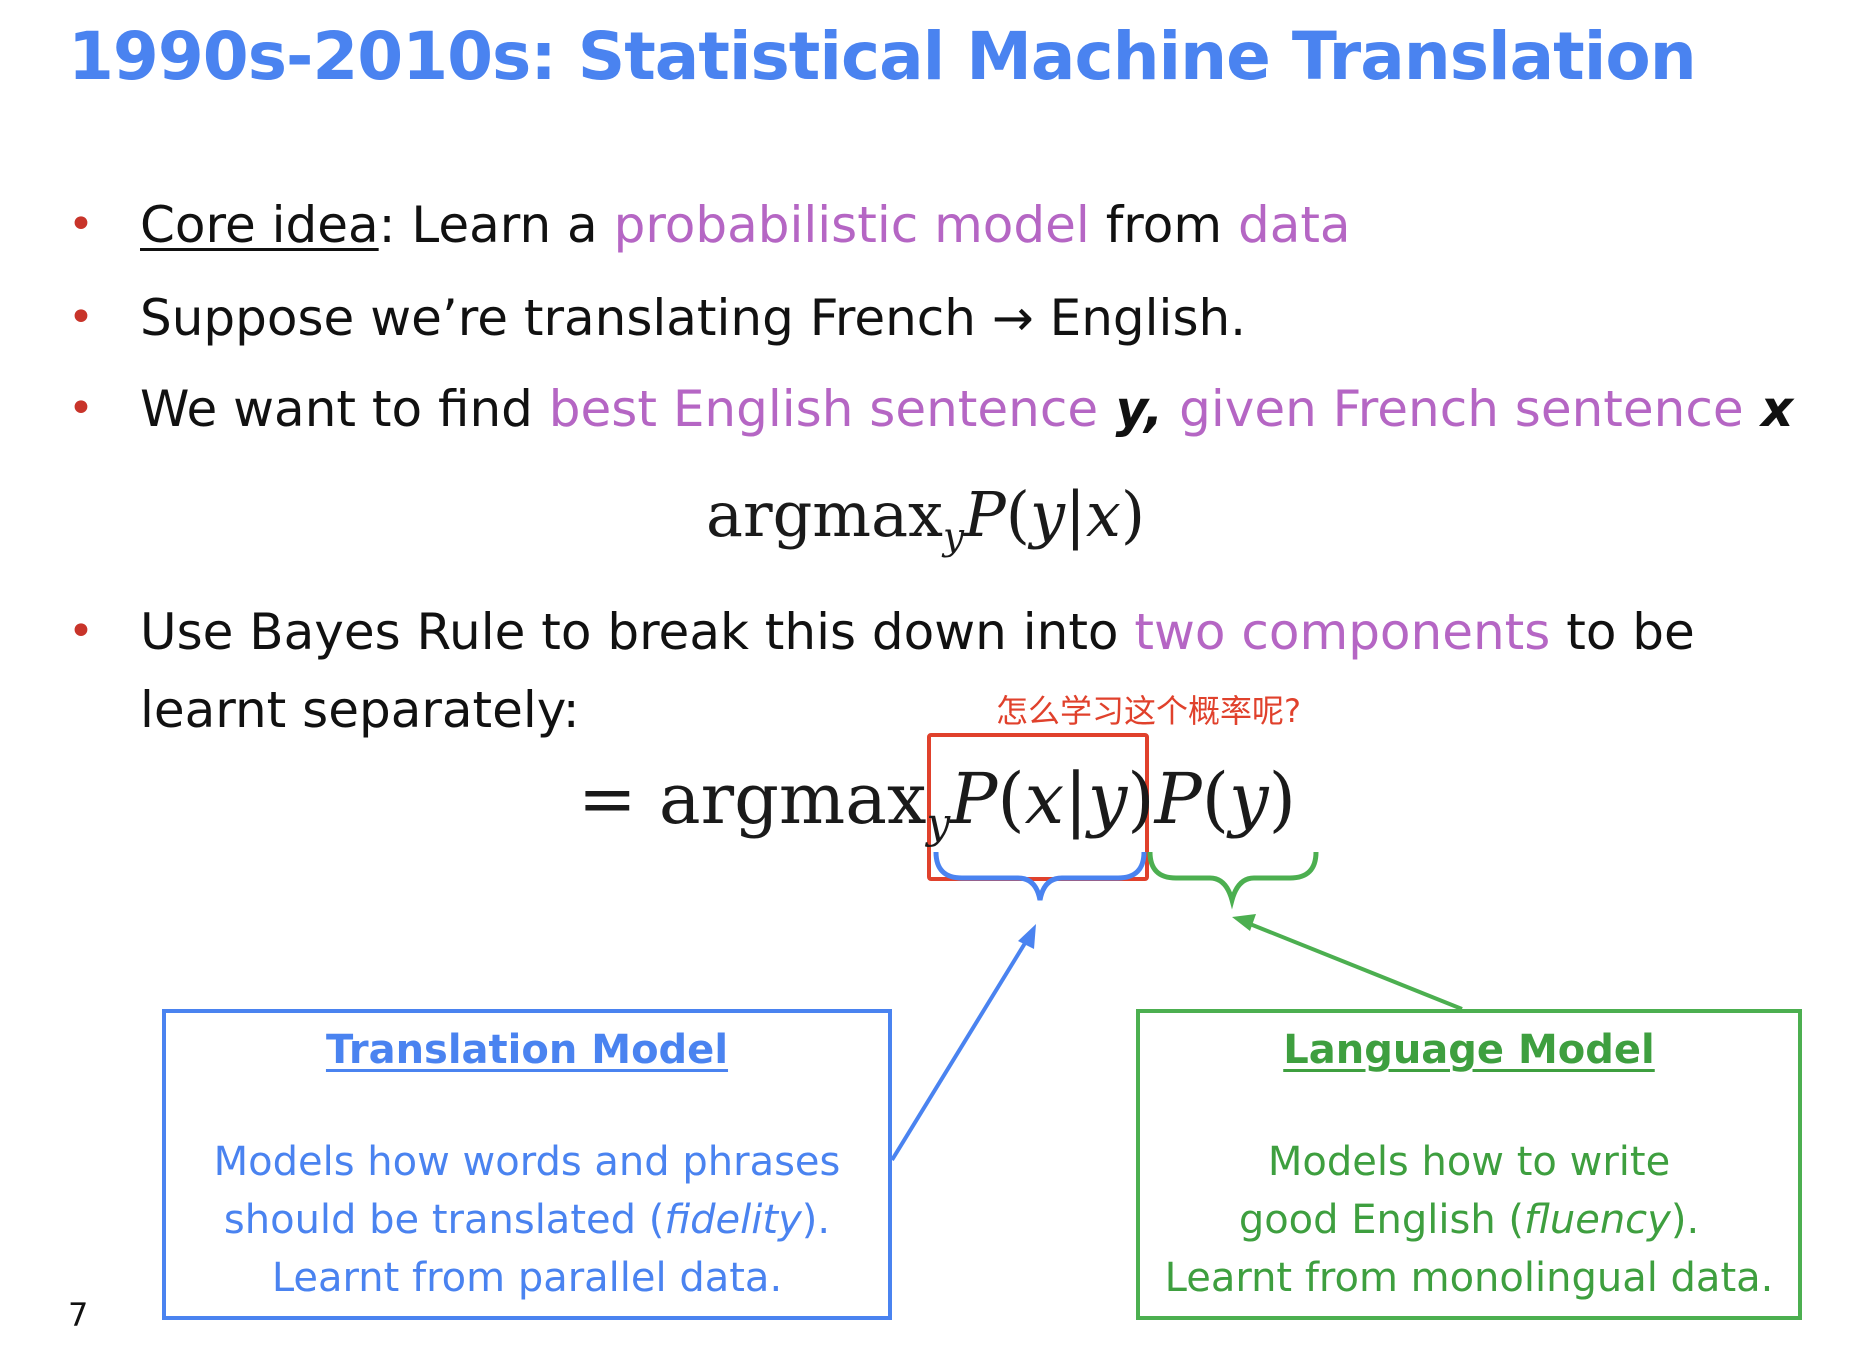 The height and width of the screenshot is (1366, 1866). What do you see at coordinates (1469, 1050) in the screenshot?
I see `language-model-title: Language Model` at bounding box center [1469, 1050].